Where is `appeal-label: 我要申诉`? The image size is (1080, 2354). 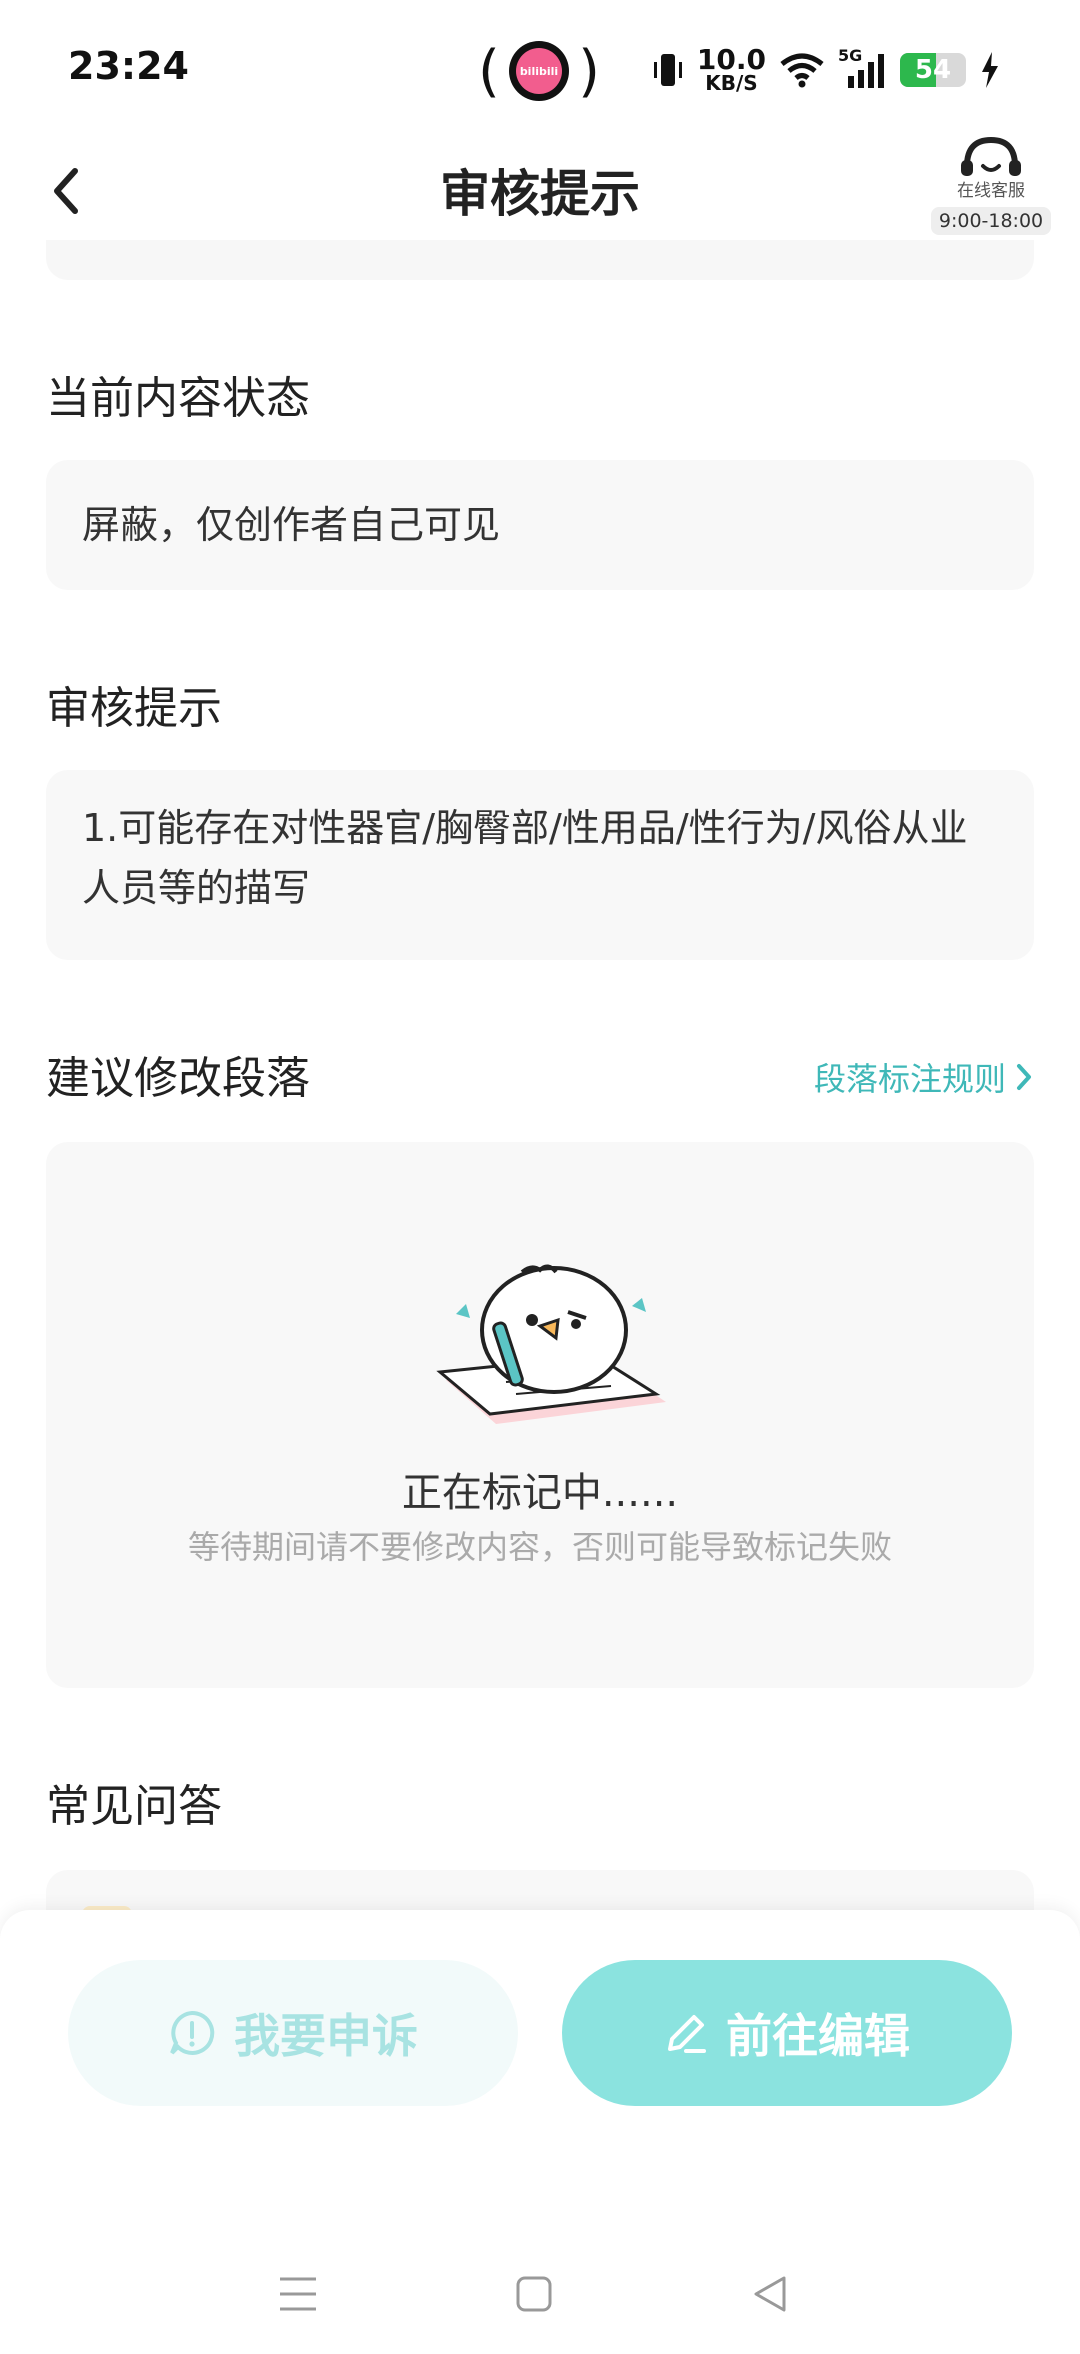
appeal-label: 我要申诉 is located at coordinates (326, 2036).